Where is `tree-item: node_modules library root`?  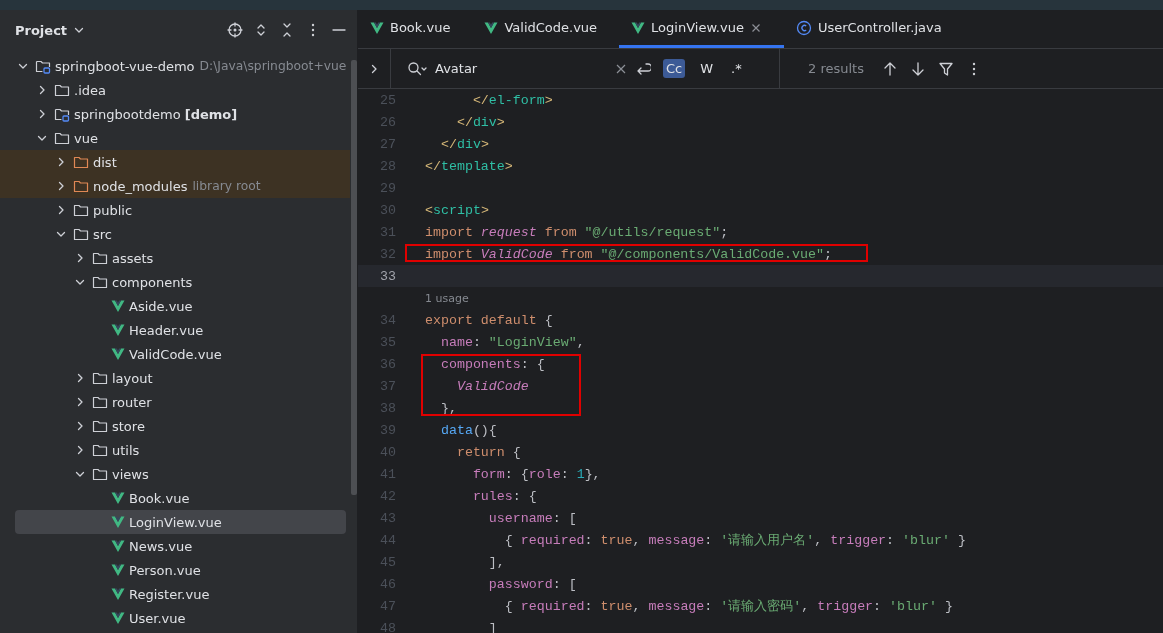 tree-item: node_modules library root is located at coordinates (175, 186).